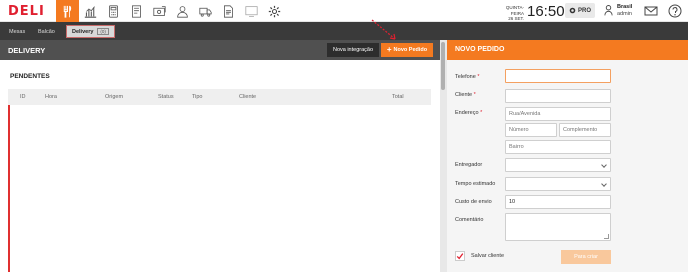 The height and width of the screenshot is (272, 688). I want to click on col-status: Status, so click(166, 97).